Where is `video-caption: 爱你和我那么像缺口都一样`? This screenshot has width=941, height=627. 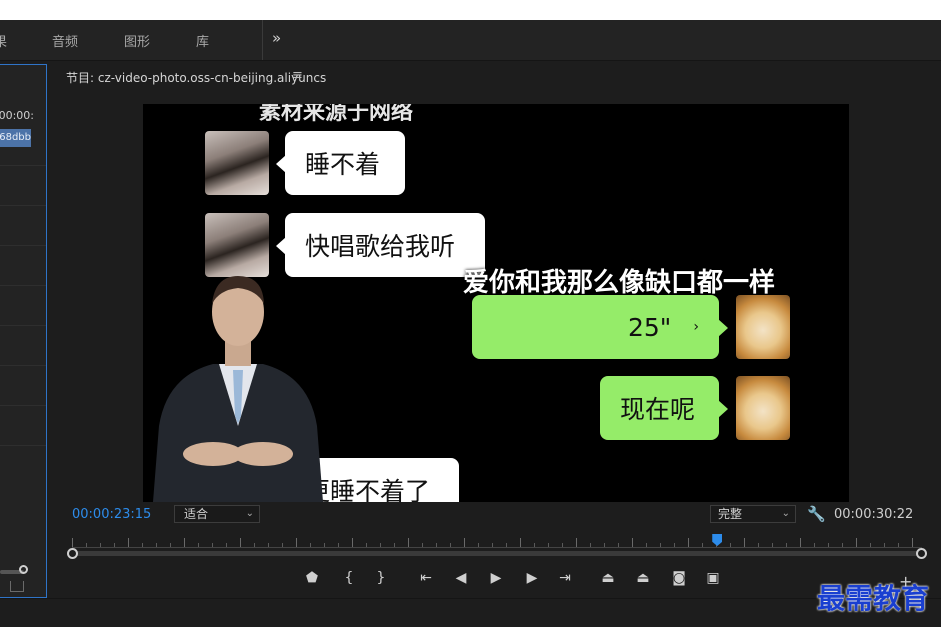
video-caption: 爱你和我那么像缺口都一样 is located at coordinates (619, 283).